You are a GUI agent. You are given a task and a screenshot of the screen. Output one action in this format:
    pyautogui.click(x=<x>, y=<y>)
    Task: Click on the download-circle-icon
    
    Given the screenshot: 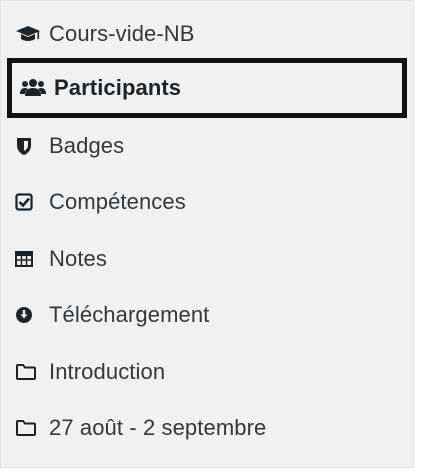 What is the action you would take?
    pyautogui.click(x=32, y=315)
    